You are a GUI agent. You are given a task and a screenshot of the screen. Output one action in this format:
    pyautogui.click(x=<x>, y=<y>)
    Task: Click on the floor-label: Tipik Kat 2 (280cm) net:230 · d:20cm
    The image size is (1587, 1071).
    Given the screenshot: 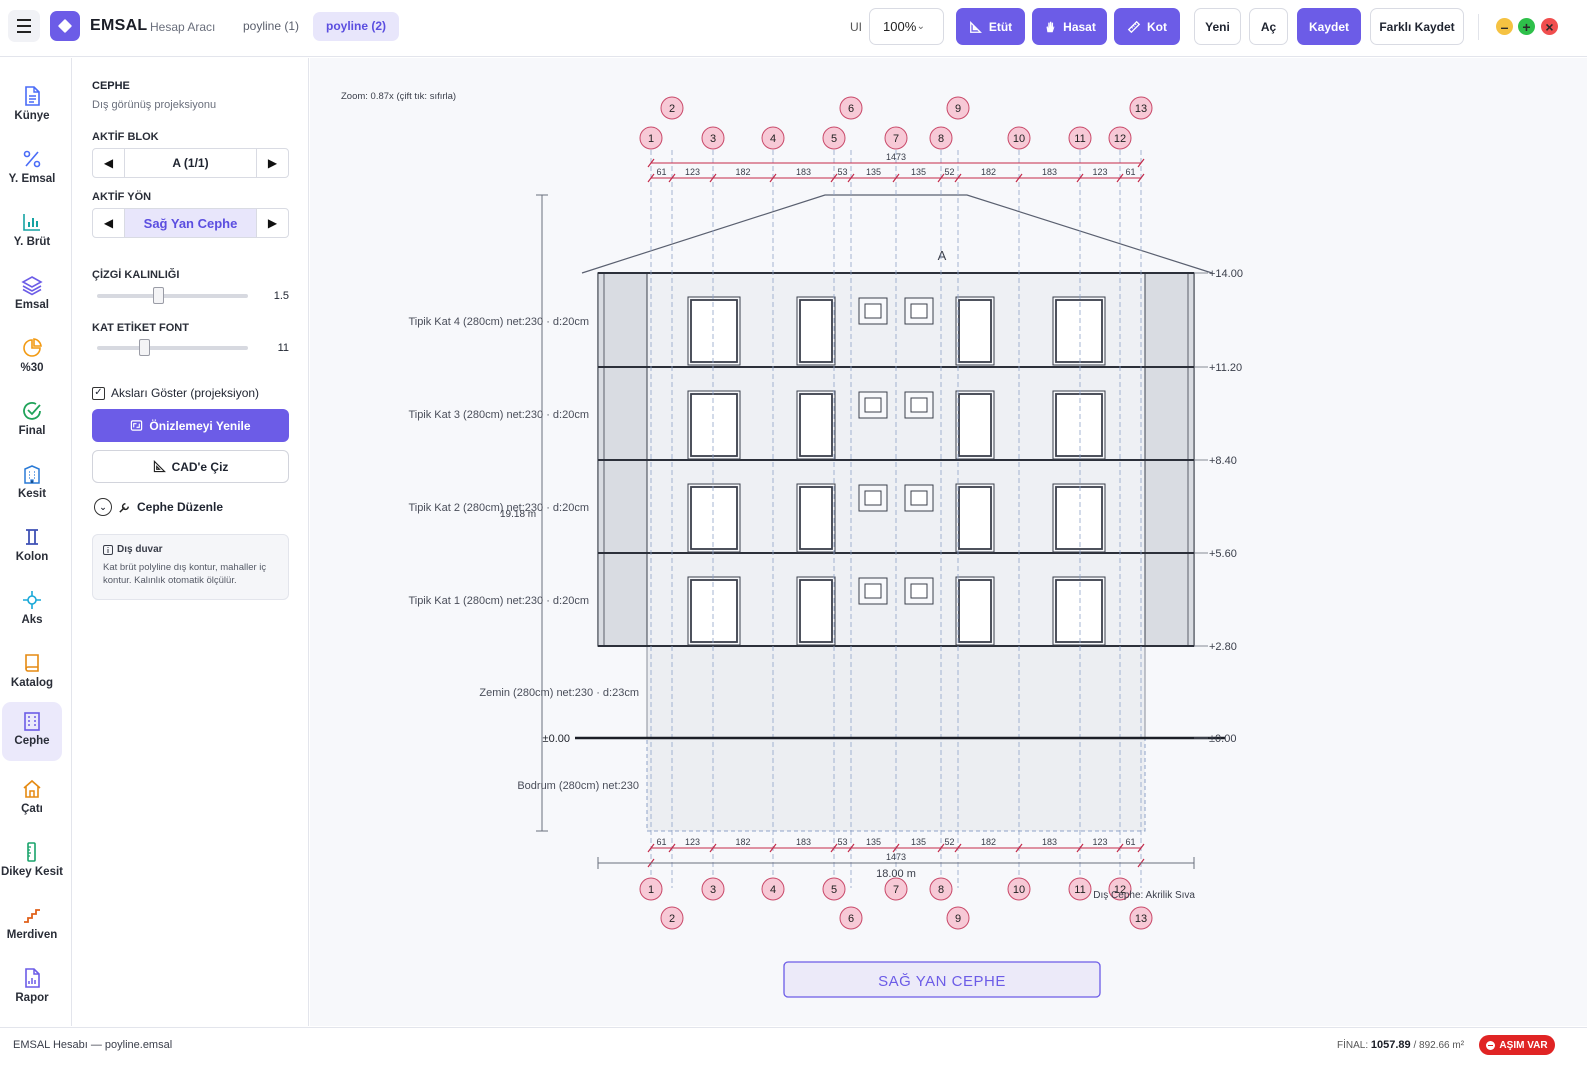 What is the action you would take?
    pyautogui.click(x=498, y=508)
    